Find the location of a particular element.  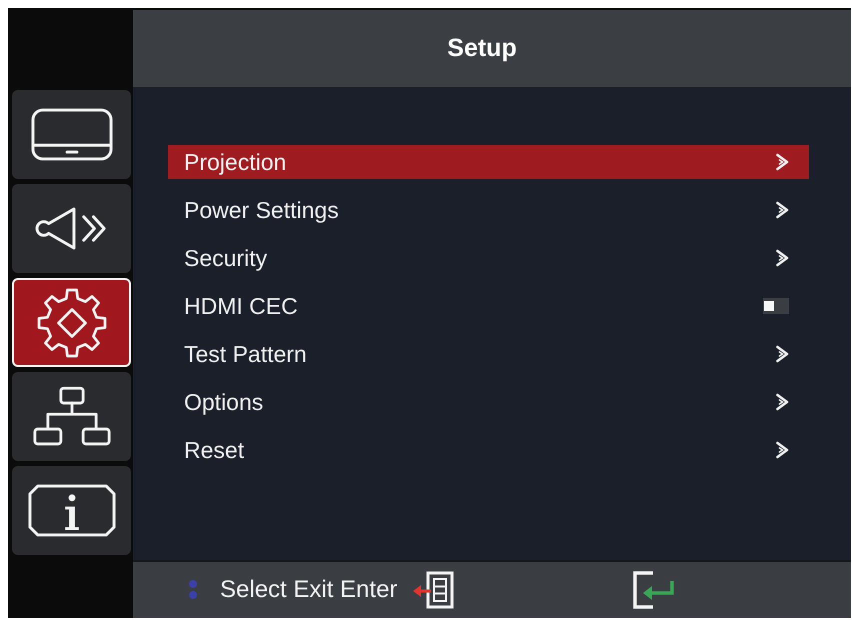

footer-hint: Select Exit Enter is located at coordinates (309, 590).